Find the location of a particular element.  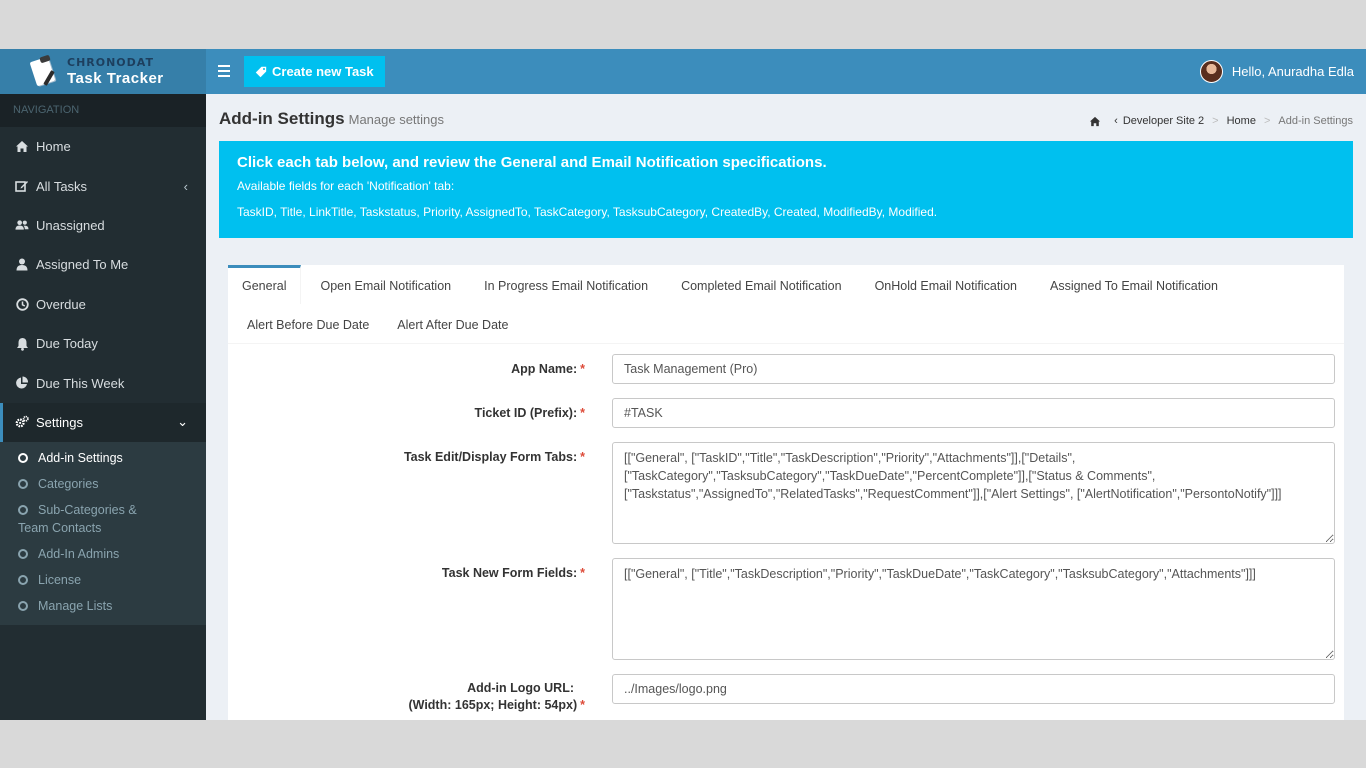

edit-tabs-label: Task Edit/Display Form Tabs: * is located at coordinates (435, 457).